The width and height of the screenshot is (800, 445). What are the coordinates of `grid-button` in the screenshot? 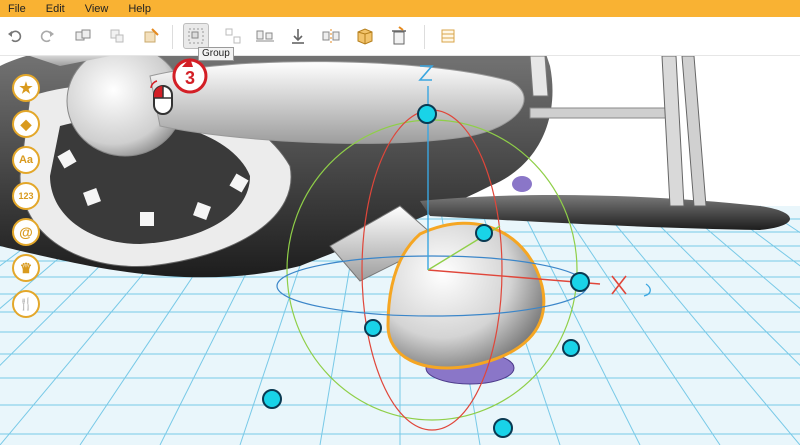 It's located at (448, 36).